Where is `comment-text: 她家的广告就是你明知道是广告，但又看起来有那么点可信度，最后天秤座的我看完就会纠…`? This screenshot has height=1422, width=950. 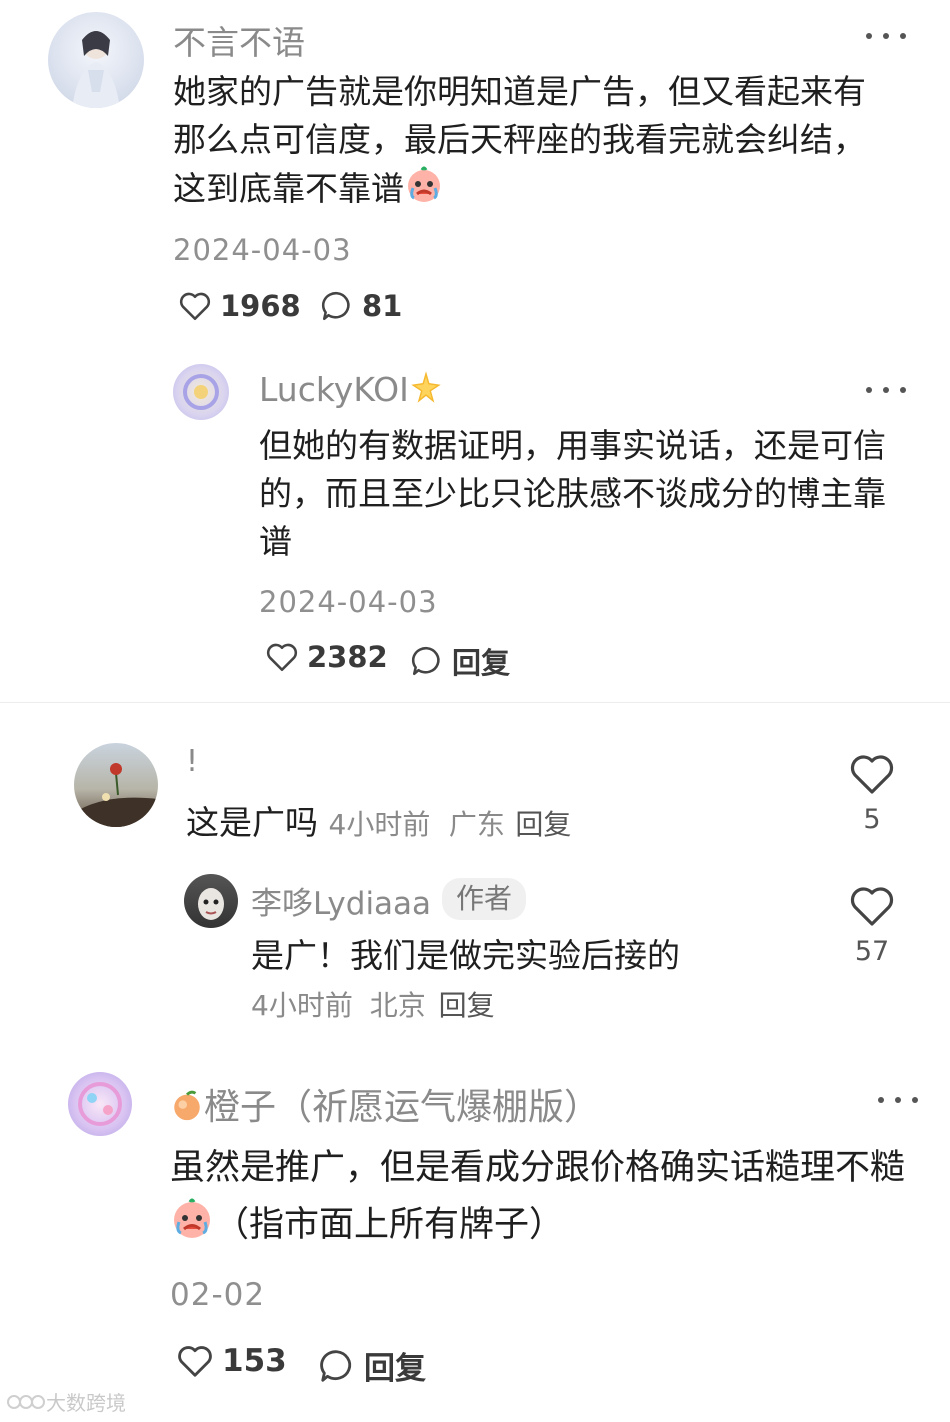
comment-text: 她家的广告就是你明知道是广告，但又看起来有那么点可信度，最后天秤座的我看完就会纠… is located at coordinates (533, 140).